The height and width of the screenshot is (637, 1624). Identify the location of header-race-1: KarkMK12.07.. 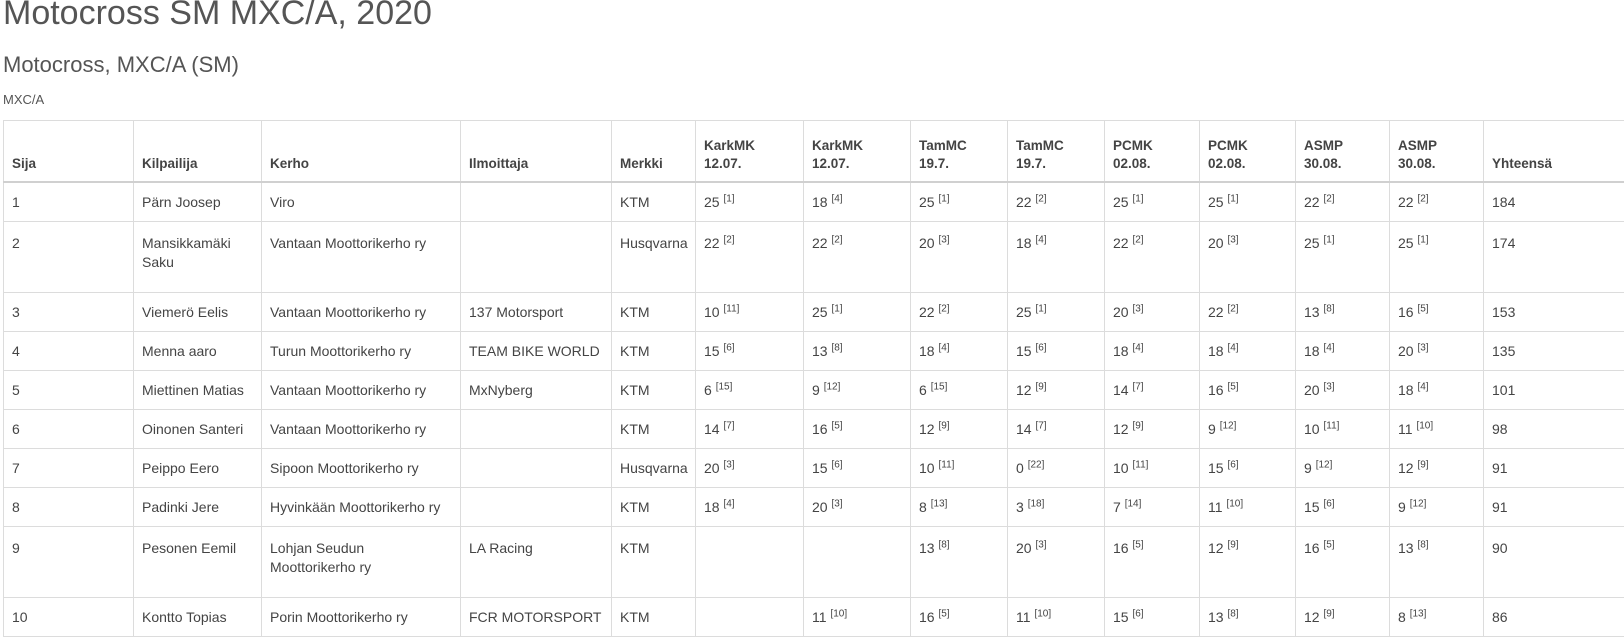
(750, 152).